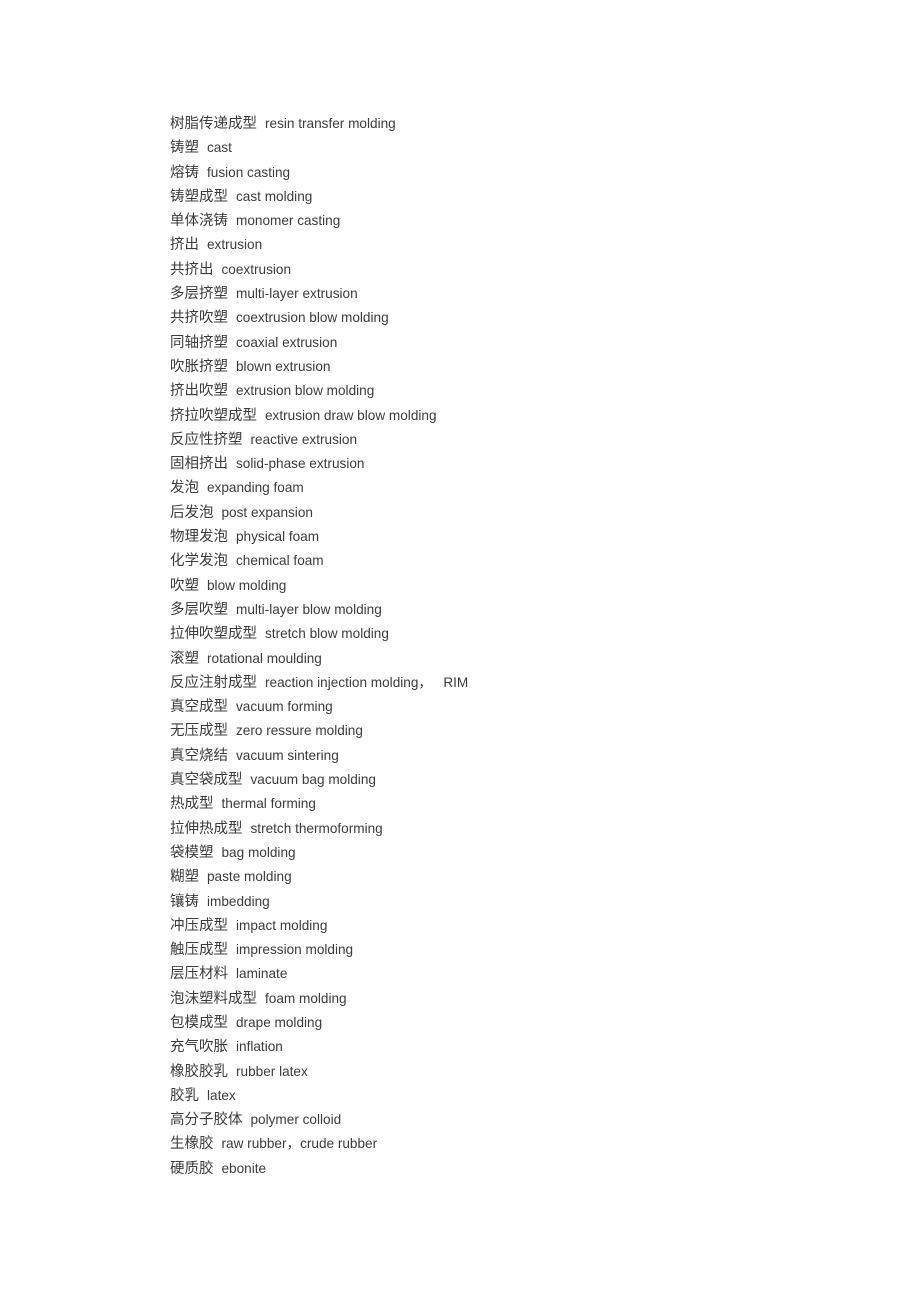 Image resolution: width=920 pixels, height=1302 pixels. Describe the element at coordinates (520, 1120) in the screenshot. I see `glossary-entry: 高分子胶体 polymer colloid` at that location.